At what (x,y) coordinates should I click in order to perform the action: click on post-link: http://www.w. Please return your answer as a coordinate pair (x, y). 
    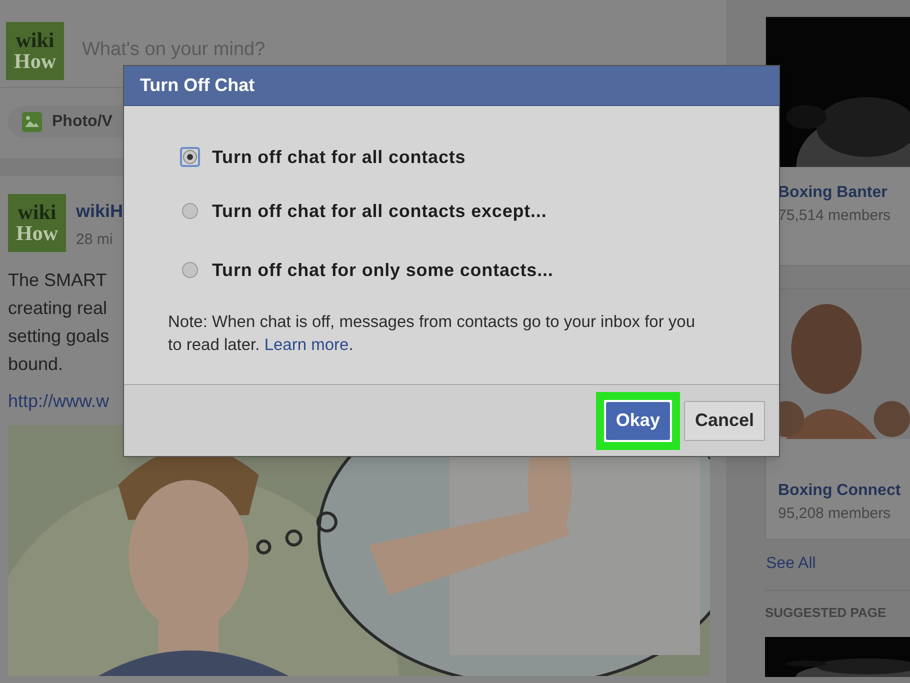
    Looking at the image, I should click on (59, 401).